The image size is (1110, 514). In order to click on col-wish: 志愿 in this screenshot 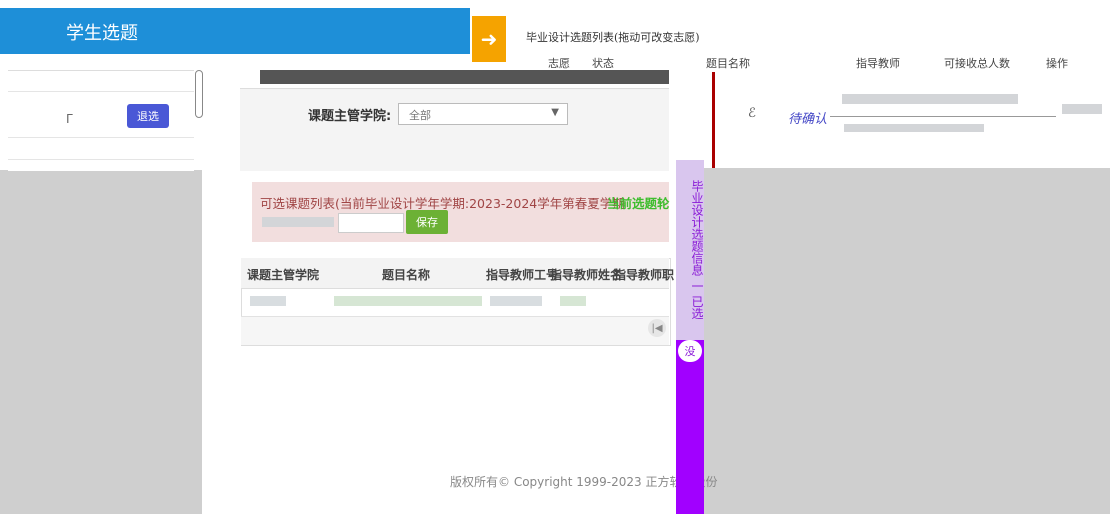, I will do `click(559, 63)`.